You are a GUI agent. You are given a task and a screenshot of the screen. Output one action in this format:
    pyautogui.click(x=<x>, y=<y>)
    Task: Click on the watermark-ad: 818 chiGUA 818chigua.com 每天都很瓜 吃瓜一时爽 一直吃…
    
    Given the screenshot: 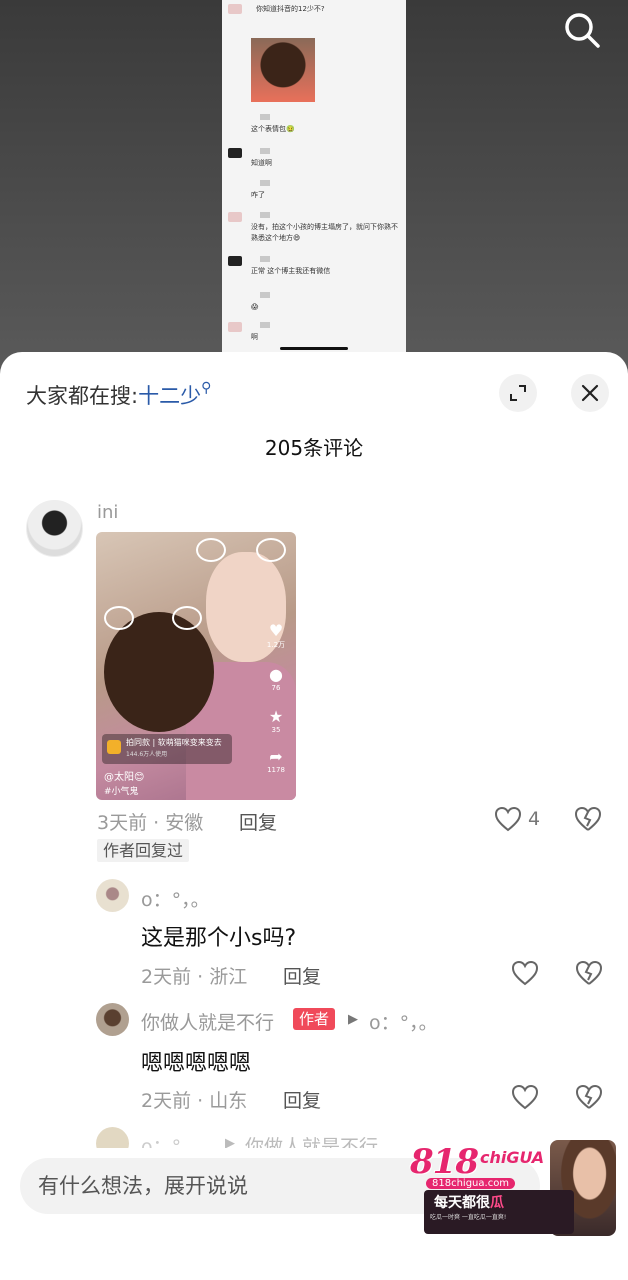 What is the action you would take?
    pyautogui.click(x=513, y=1188)
    